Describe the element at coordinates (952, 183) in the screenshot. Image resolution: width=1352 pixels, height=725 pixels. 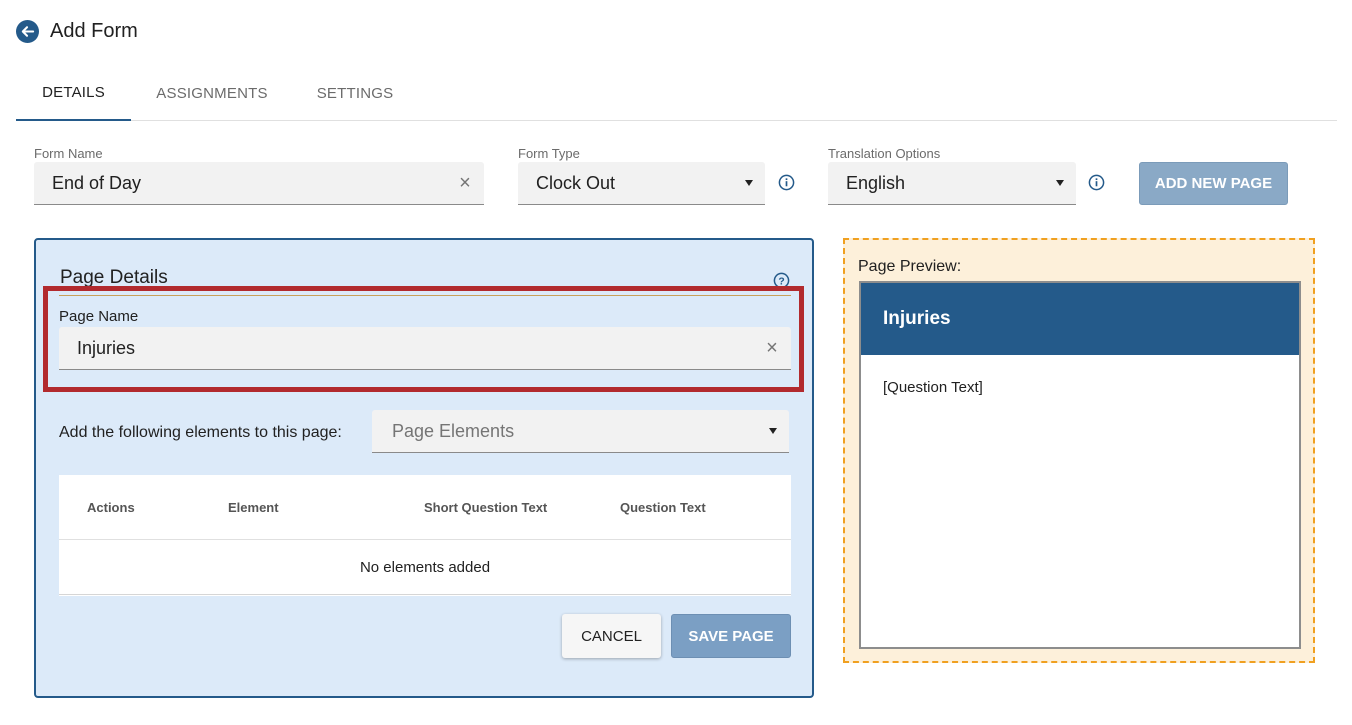
I see `translation-select: English` at that location.